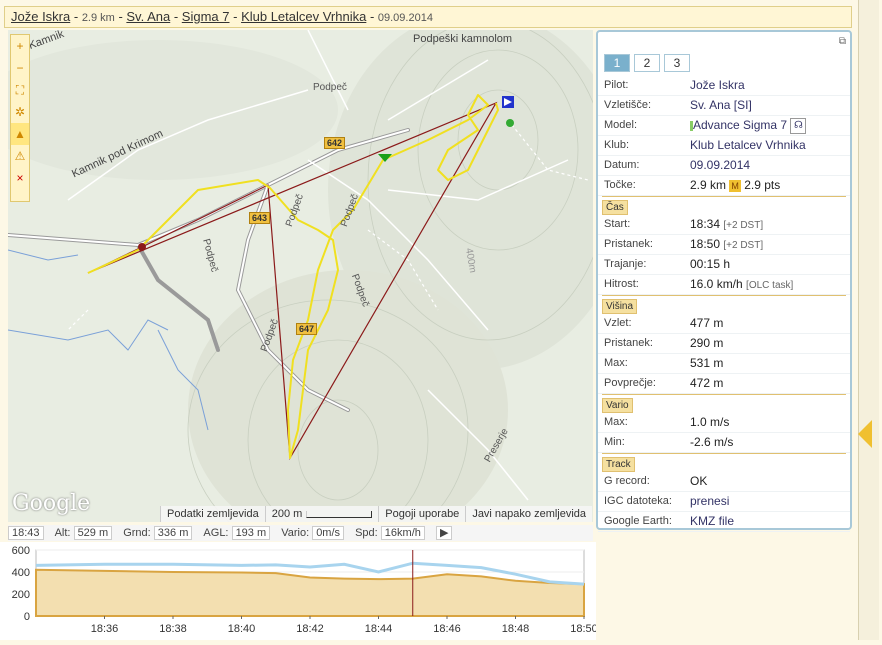 This screenshot has width=882, height=645. I want to click on agl-readout: 193 m, so click(251, 533).